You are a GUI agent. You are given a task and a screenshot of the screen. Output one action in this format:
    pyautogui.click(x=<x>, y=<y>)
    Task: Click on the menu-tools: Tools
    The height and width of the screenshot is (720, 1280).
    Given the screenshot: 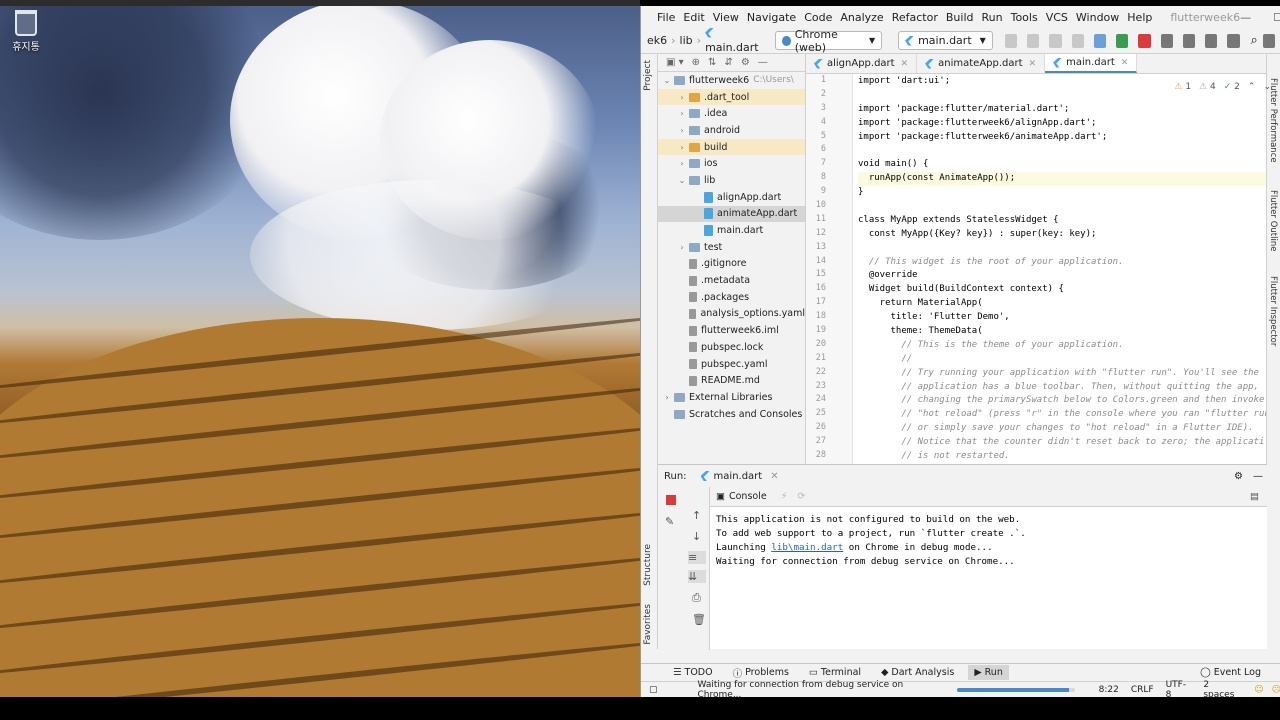 What is the action you would take?
    pyautogui.click(x=1024, y=17)
    